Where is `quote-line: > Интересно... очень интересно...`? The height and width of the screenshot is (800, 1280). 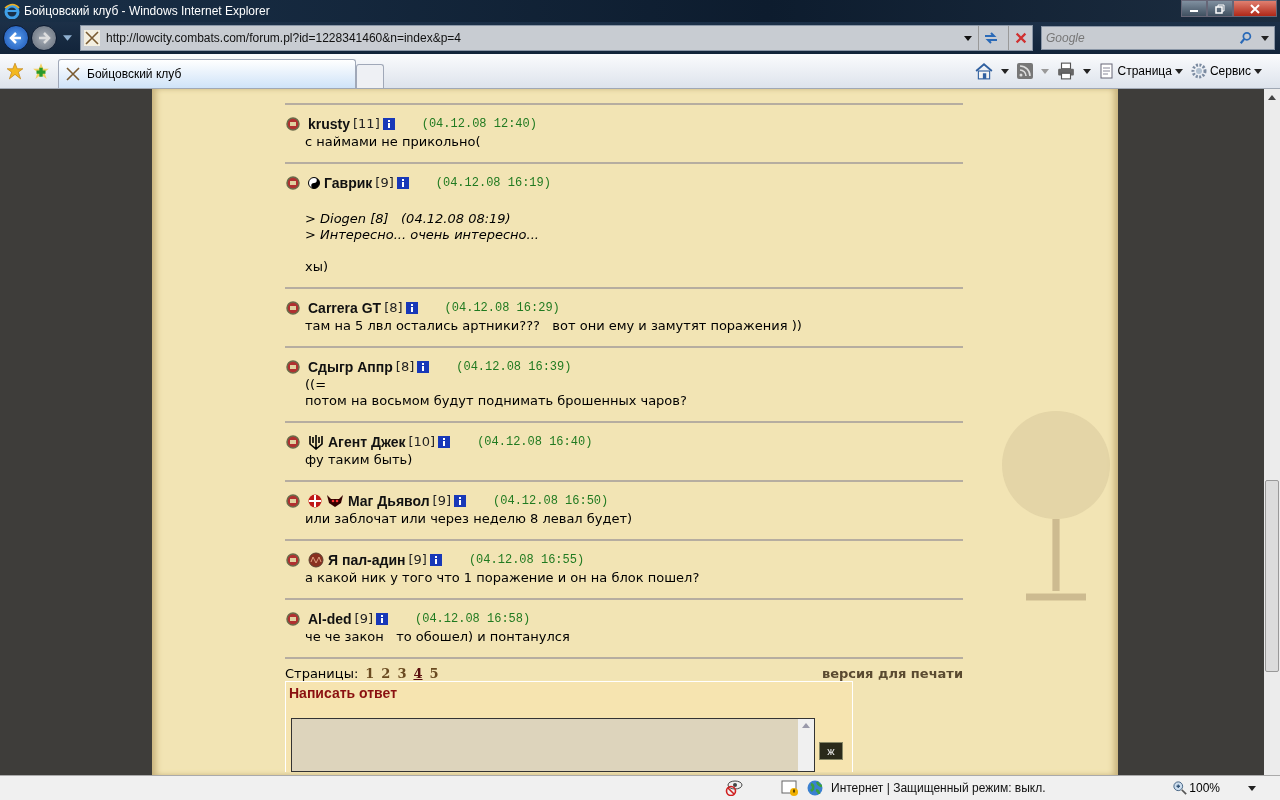 quote-line: > Интересно... очень интересно... is located at coordinates (422, 235).